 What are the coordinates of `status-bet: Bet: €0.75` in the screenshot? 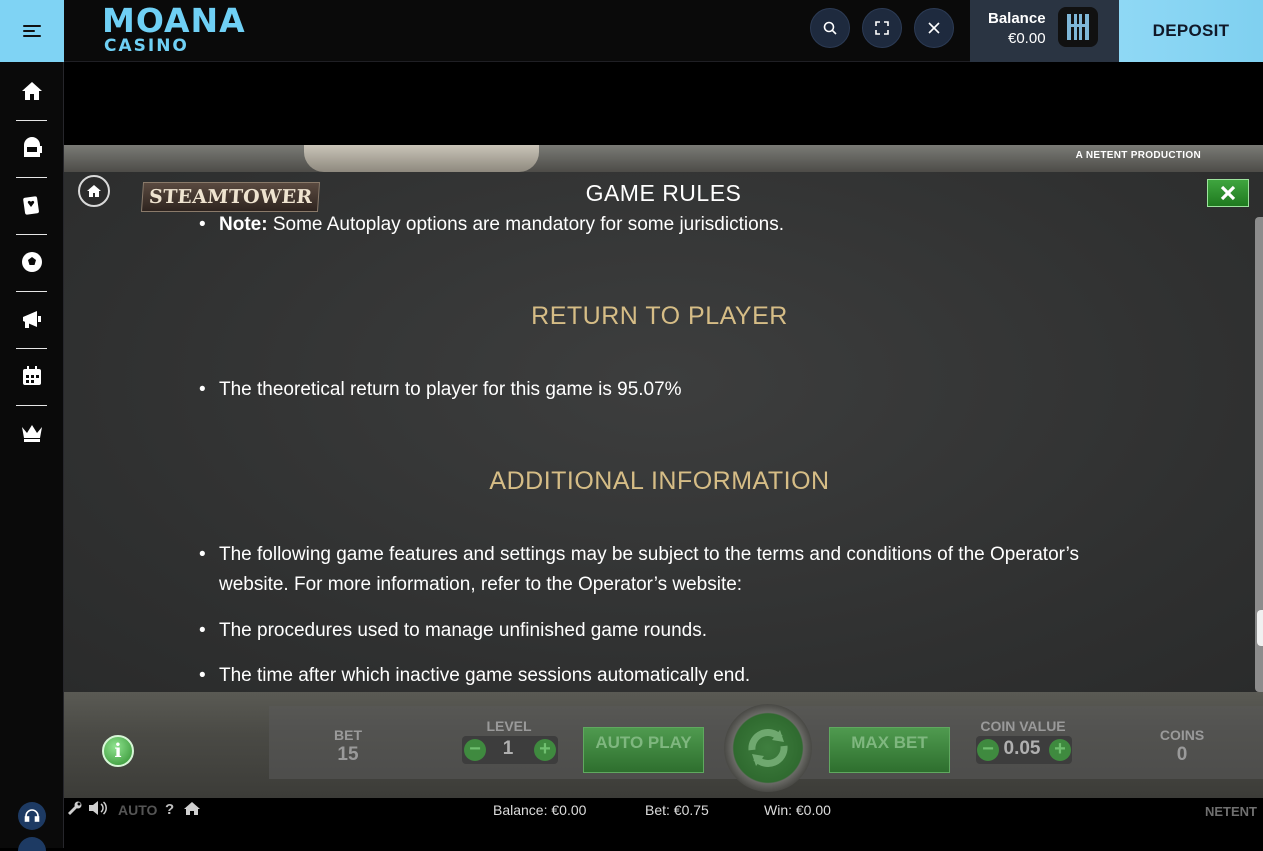 It's located at (677, 810).